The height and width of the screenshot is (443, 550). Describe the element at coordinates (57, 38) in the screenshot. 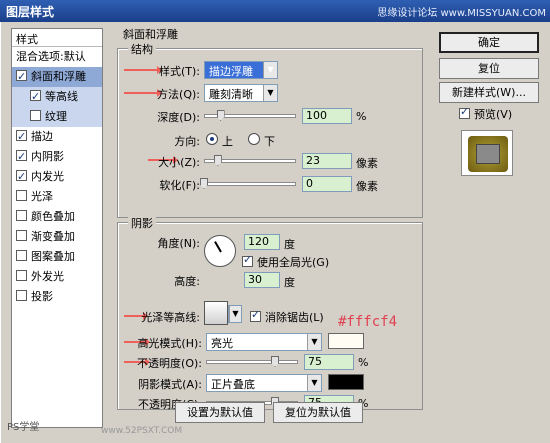

I see `style-list-header: 样式` at that location.